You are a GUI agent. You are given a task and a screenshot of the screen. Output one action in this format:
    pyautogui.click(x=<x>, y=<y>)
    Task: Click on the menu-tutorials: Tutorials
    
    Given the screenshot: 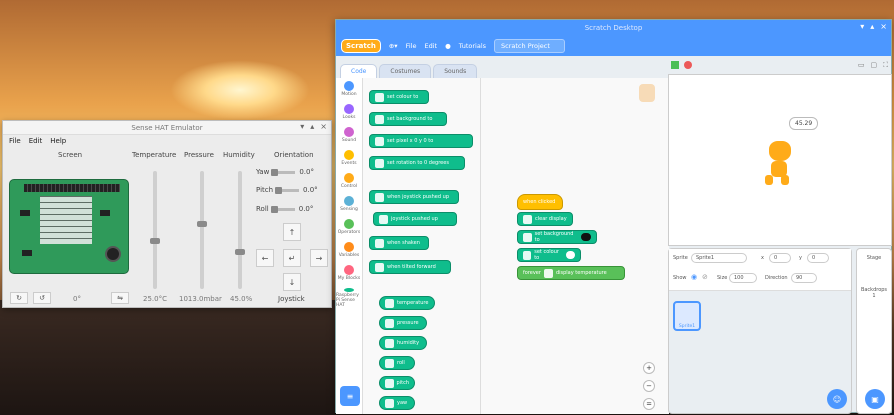 What is the action you would take?
    pyautogui.click(x=472, y=46)
    